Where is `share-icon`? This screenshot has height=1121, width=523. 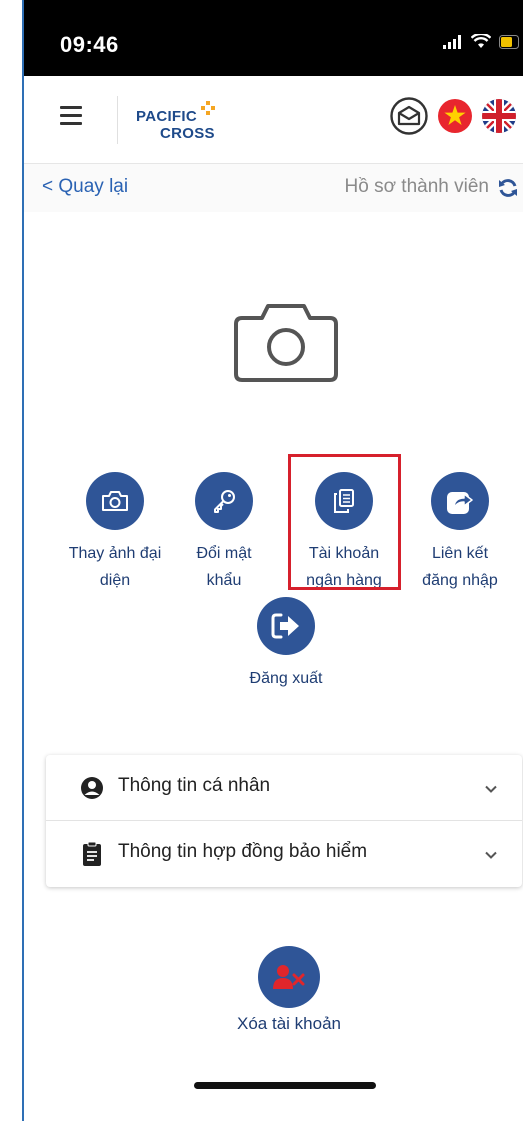
share-icon is located at coordinates (460, 501).